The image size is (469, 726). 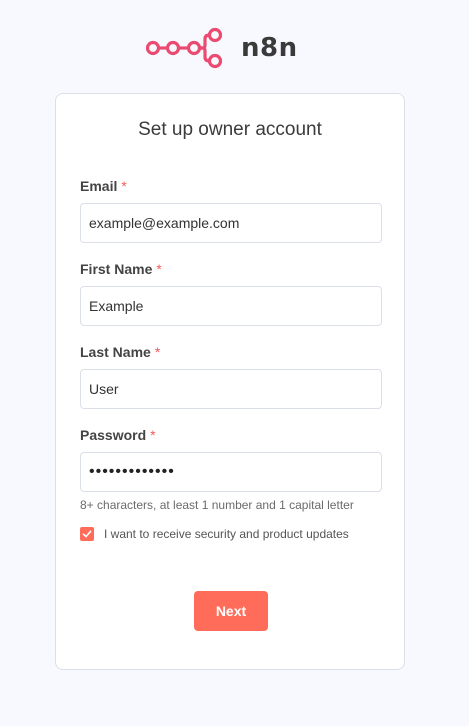 What do you see at coordinates (269, 48) in the screenshot?
I see `brand-name: n8n` at bounding box center [269, 48].